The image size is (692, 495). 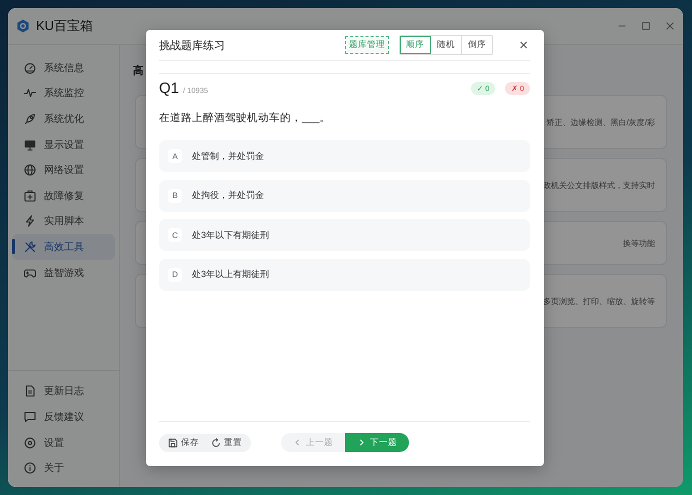 I want to click on first-aid-icon, so click(x=30, y=196).